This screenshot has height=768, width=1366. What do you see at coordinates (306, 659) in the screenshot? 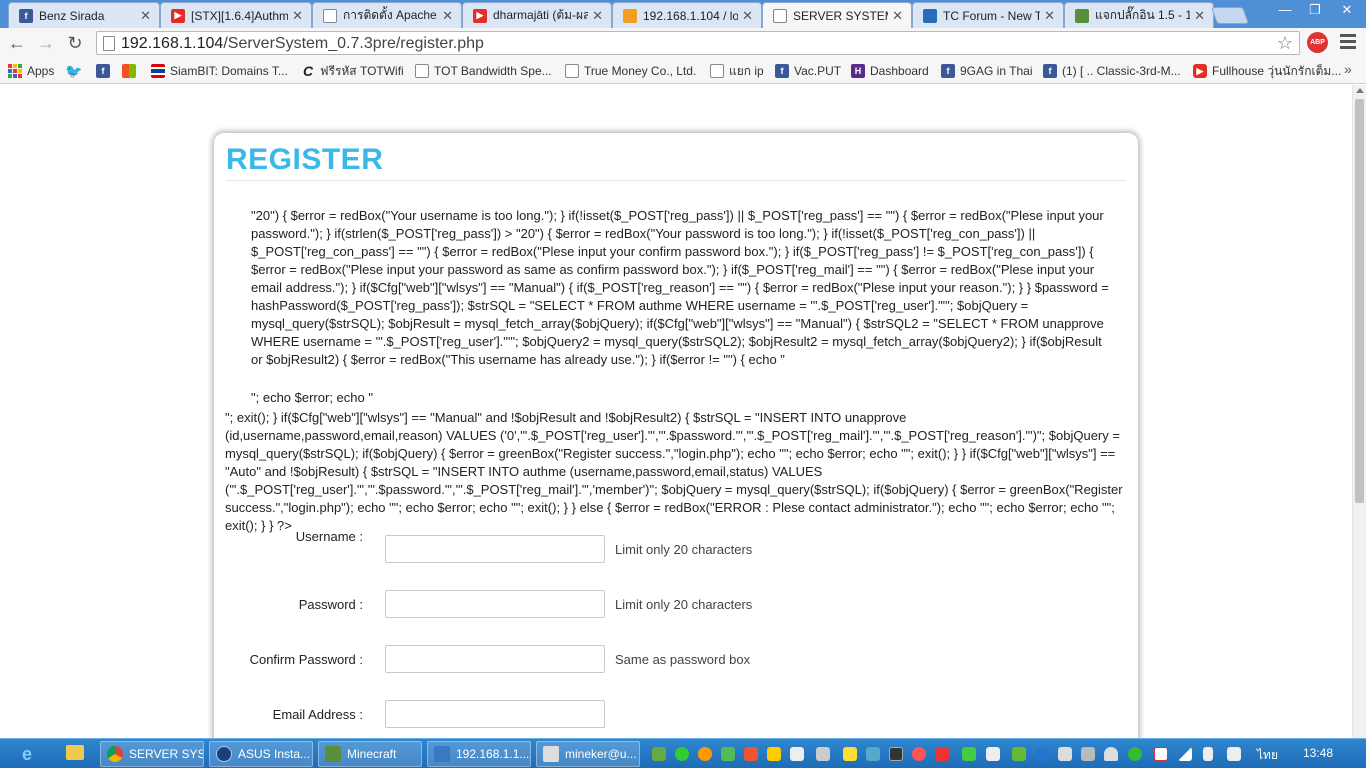
I see `confirm-password-label: Confirm Password :` at bounding box center [306, 659].